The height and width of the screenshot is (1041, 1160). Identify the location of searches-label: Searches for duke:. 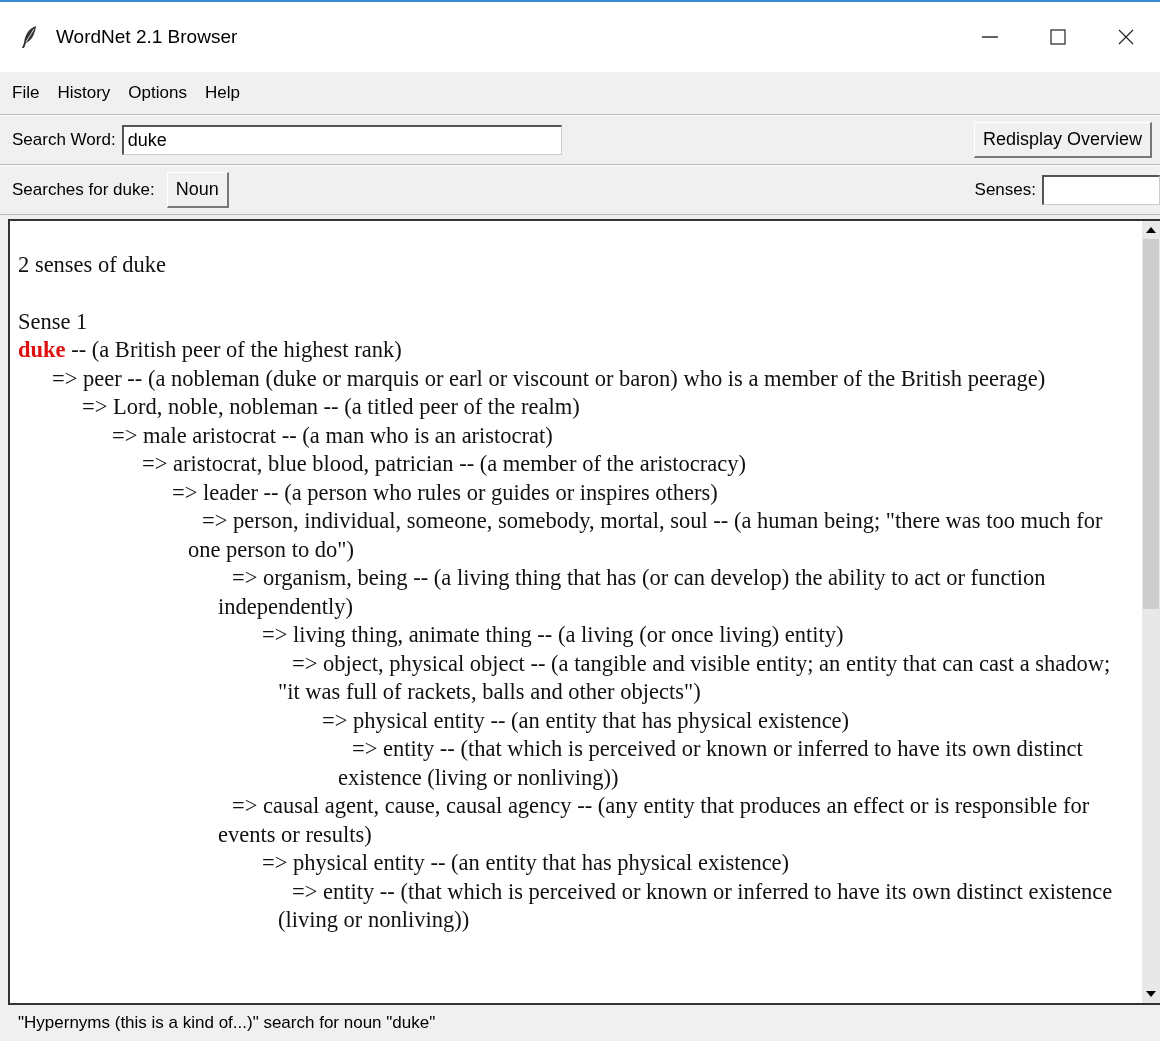
(83, 190).